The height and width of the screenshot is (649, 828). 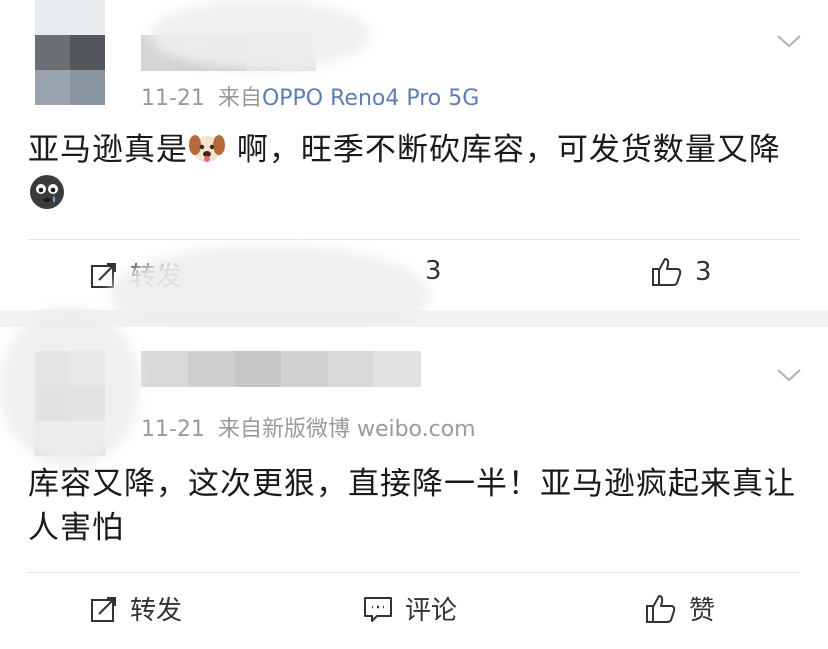 I want to click on repost-label: 转发, so click(x=156, y=611).